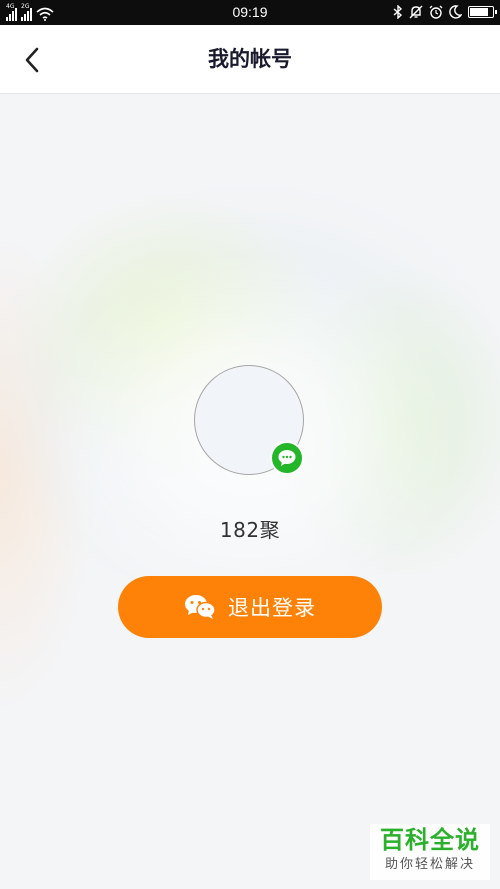 The image size is (500, 889). Describe the element at coordinates (200, 607) in the screenshot. I see `wechat-icon` at that location.